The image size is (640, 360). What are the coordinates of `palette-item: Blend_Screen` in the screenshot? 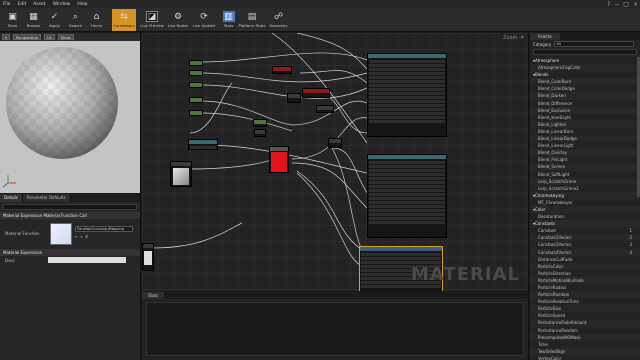 It's located at (585, 167).